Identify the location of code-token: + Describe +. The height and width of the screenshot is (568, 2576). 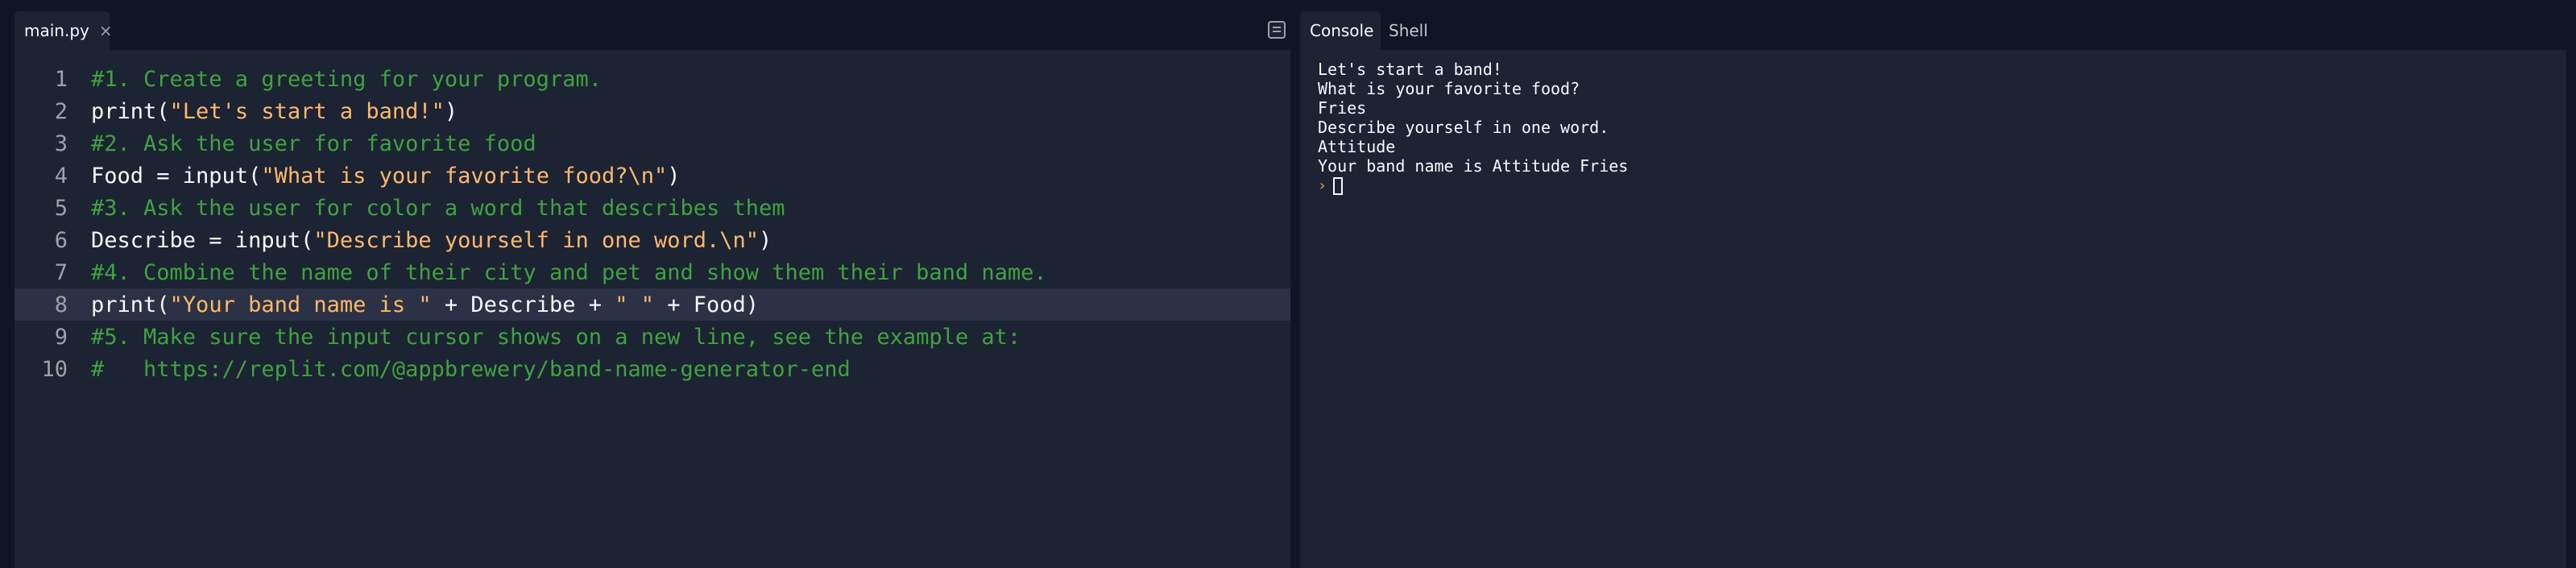
(523, 304).